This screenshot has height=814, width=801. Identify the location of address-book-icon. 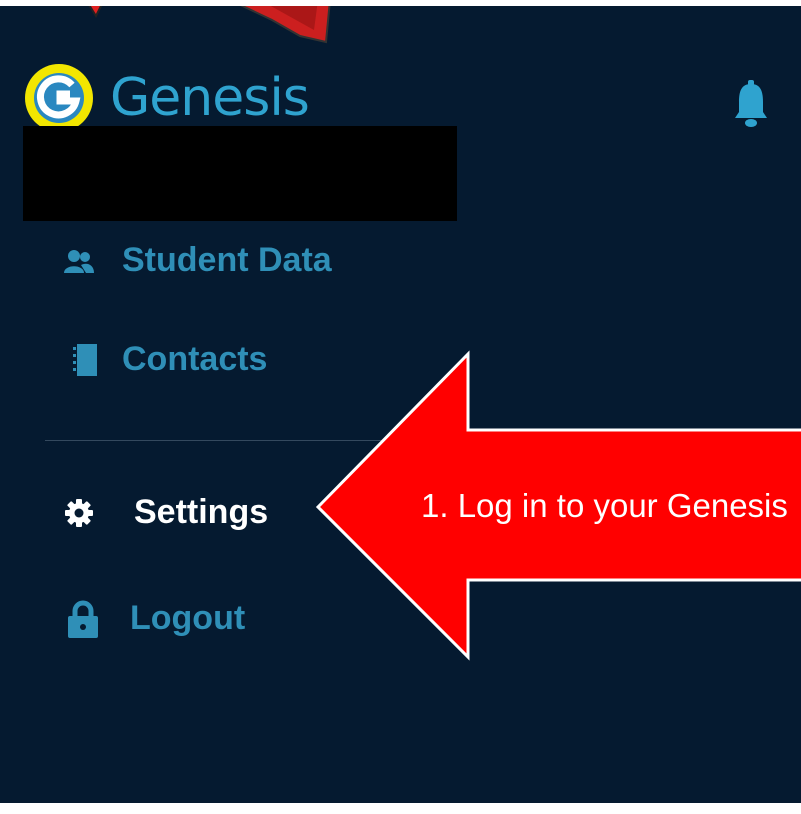
(85, 359).